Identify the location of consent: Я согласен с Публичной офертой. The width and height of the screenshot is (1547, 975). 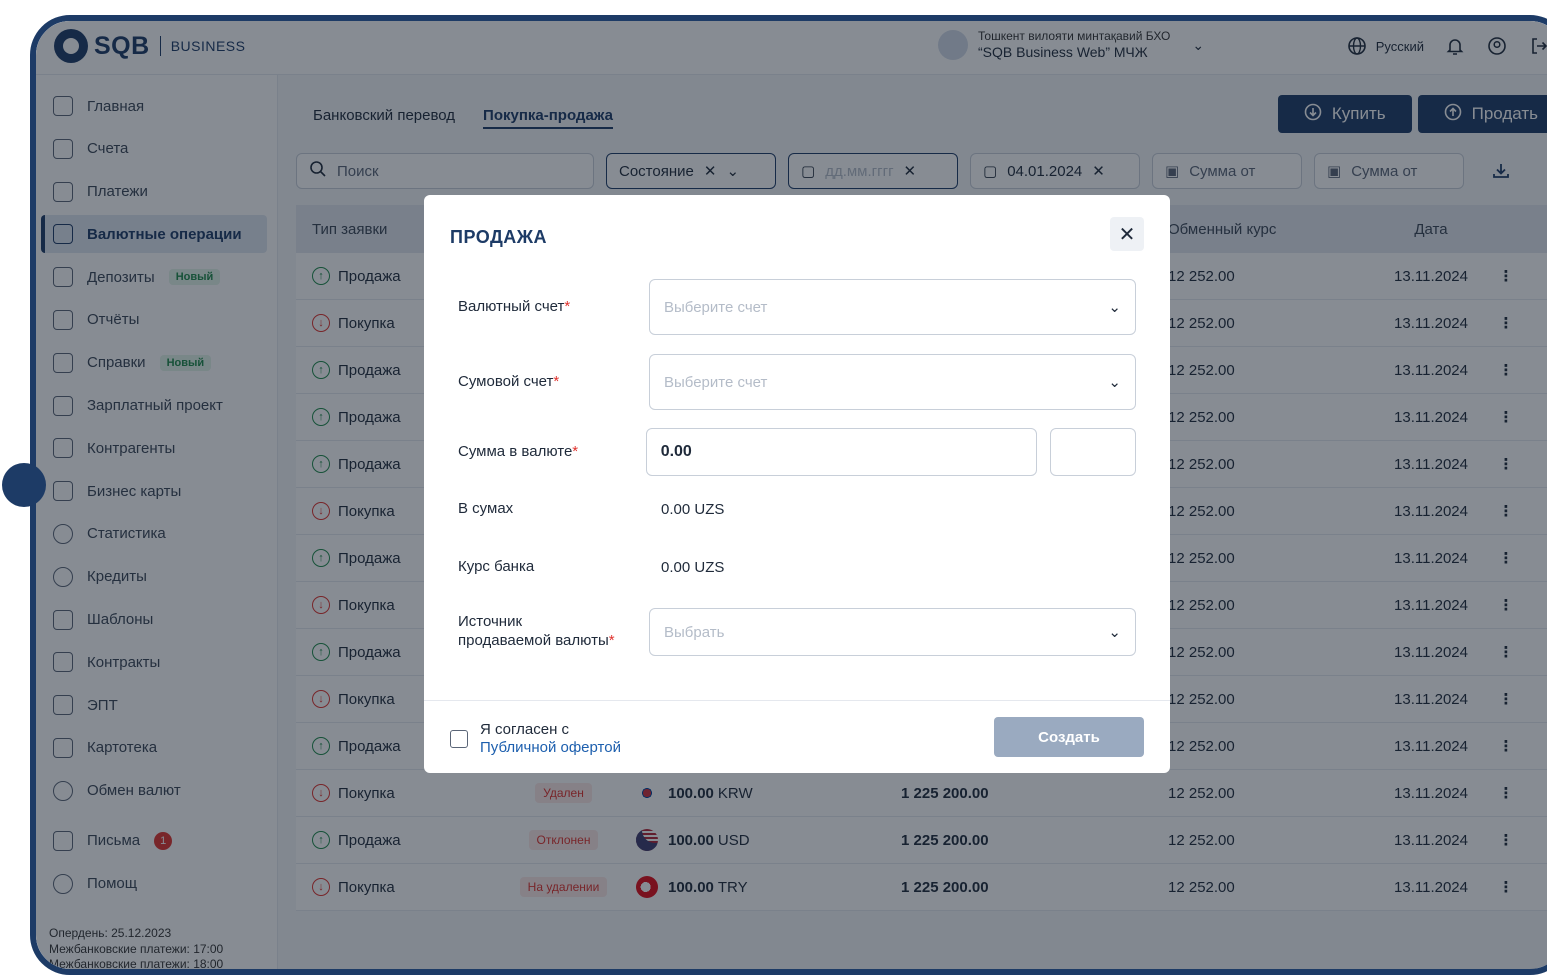
(535, 739).